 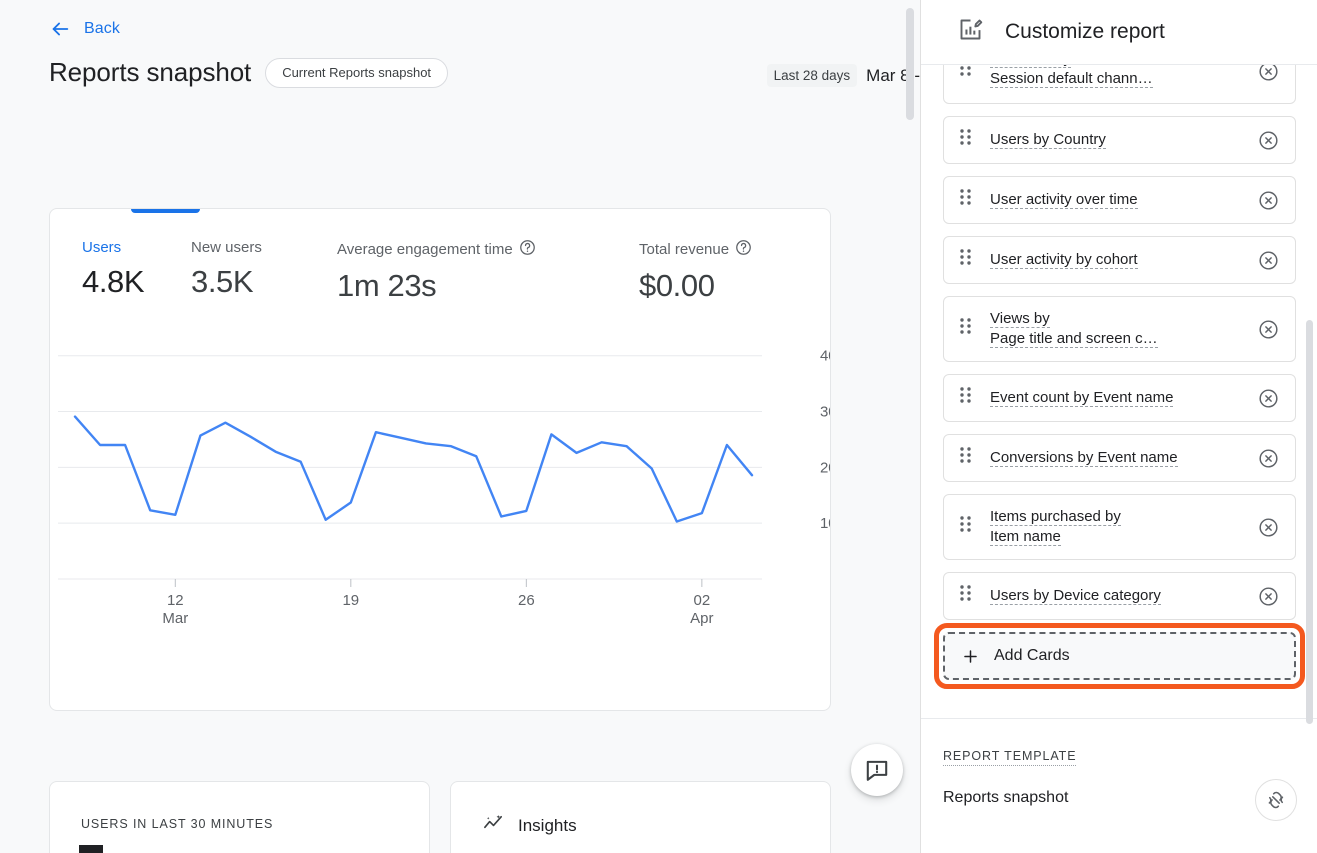 What do you see at coordinates (102, 247) in the screenshot?
I see `metric-label: Users` at bounding box center [102, 247].